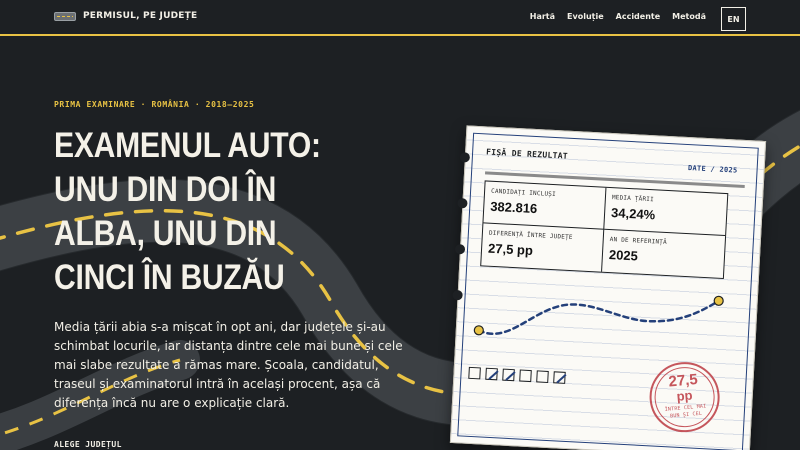 The width and height of the screenshot is (800, 450). Describe the element at coordinates (478, 330) in the screenshot. I see `route-start-marker` at that location.